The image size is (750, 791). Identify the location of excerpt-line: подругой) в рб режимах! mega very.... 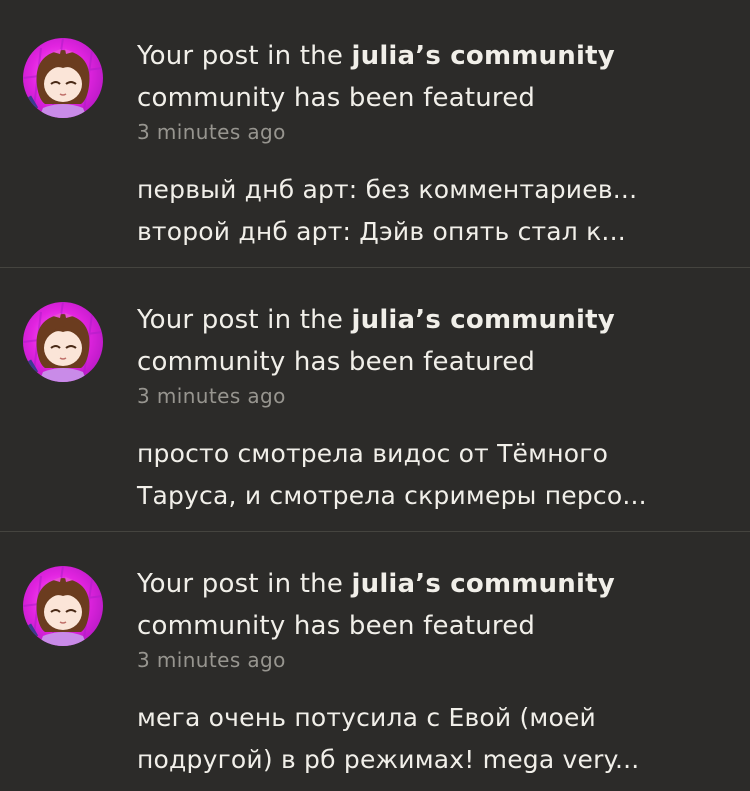
(388, 759).